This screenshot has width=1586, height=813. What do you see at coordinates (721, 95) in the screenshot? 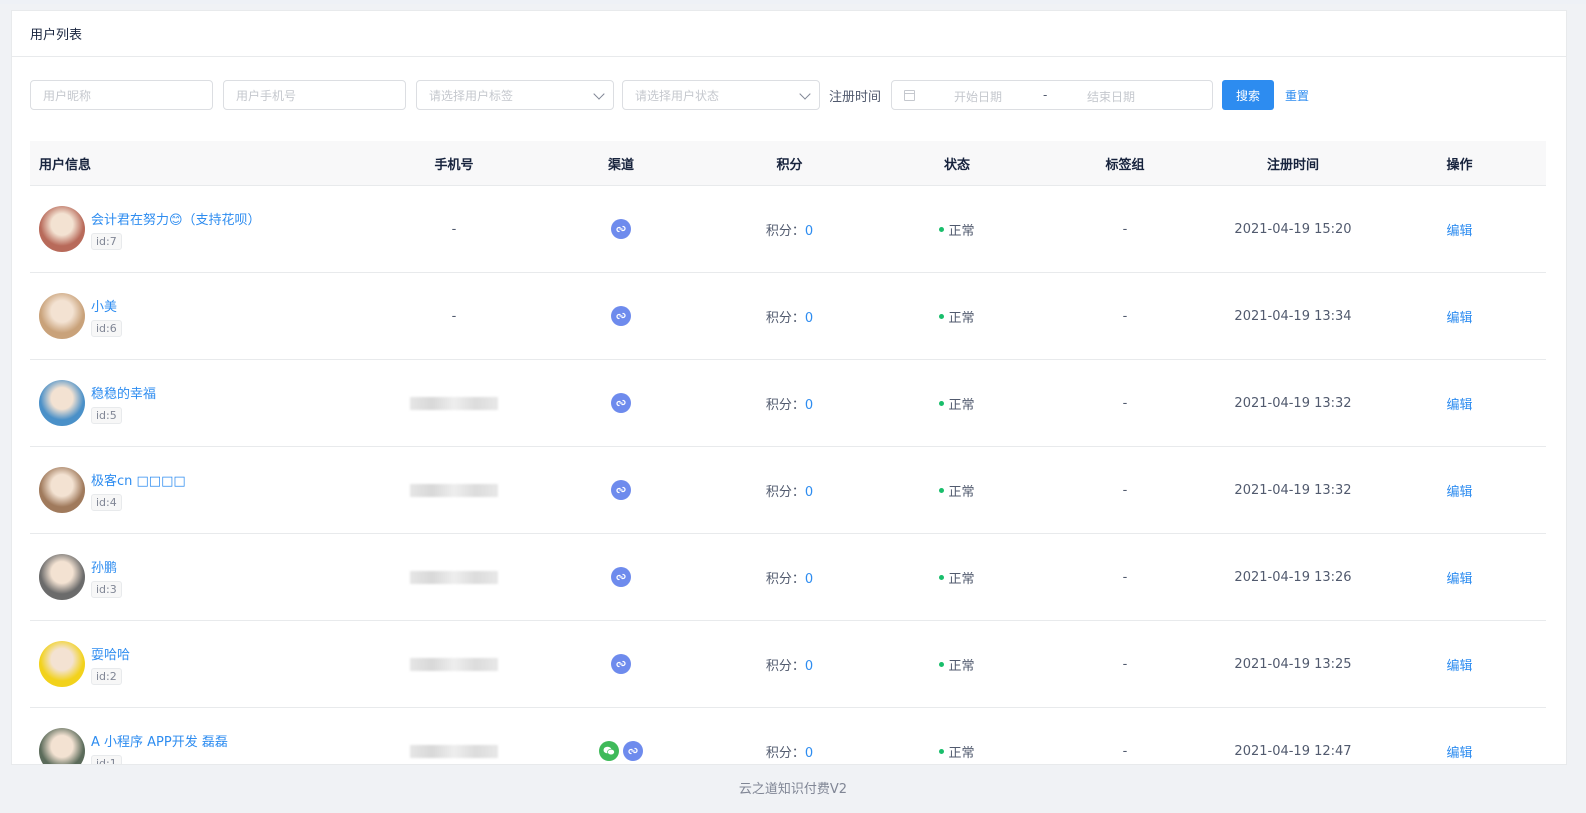
I see `status-select: 请选择用户状态` at bounding box center [721, 95].